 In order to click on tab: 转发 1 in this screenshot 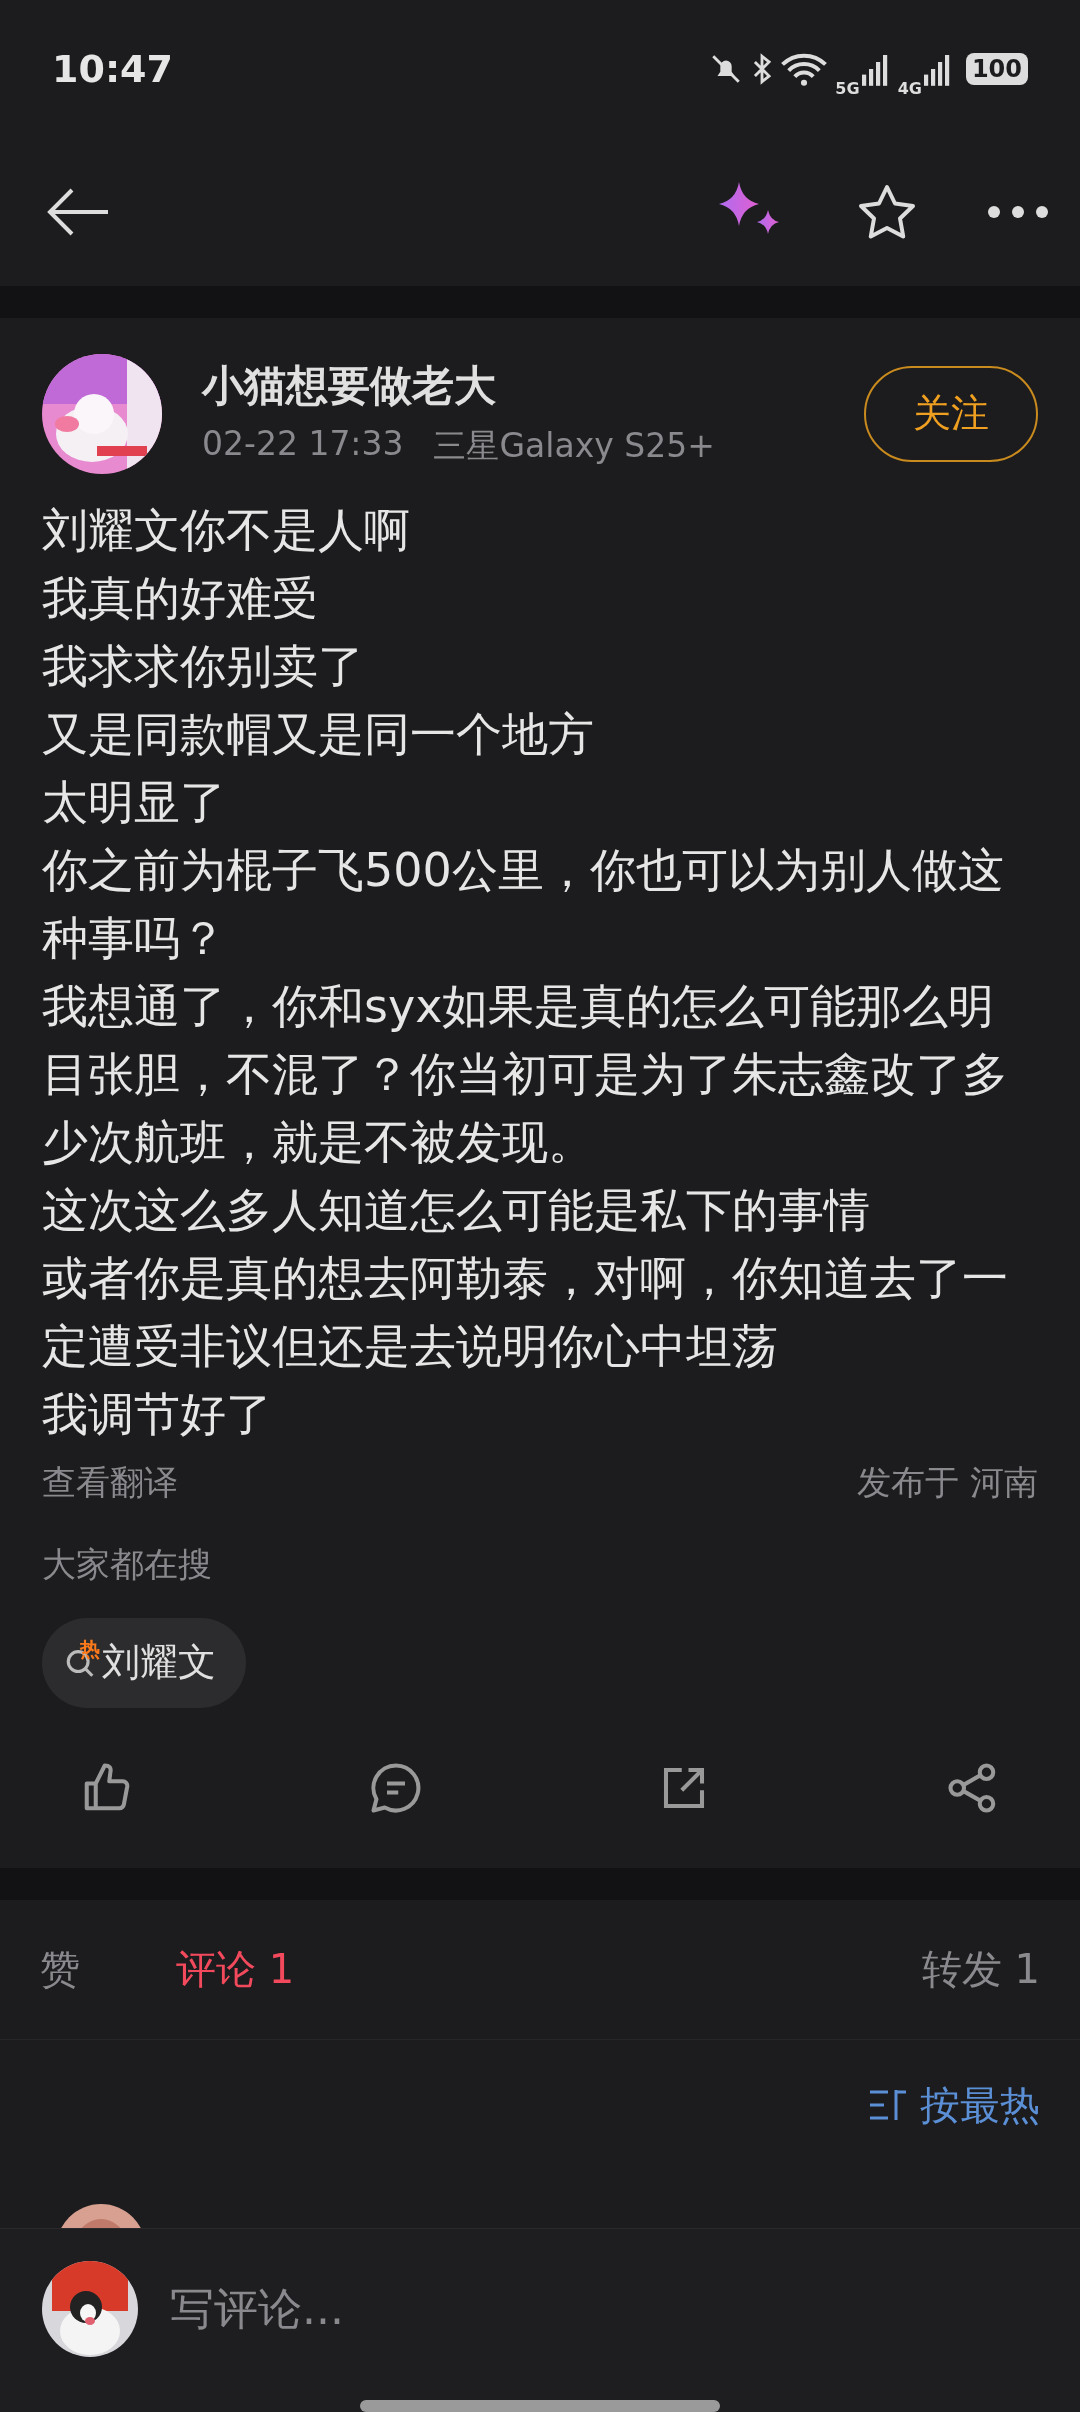, I will do `click(980, 1969)`.